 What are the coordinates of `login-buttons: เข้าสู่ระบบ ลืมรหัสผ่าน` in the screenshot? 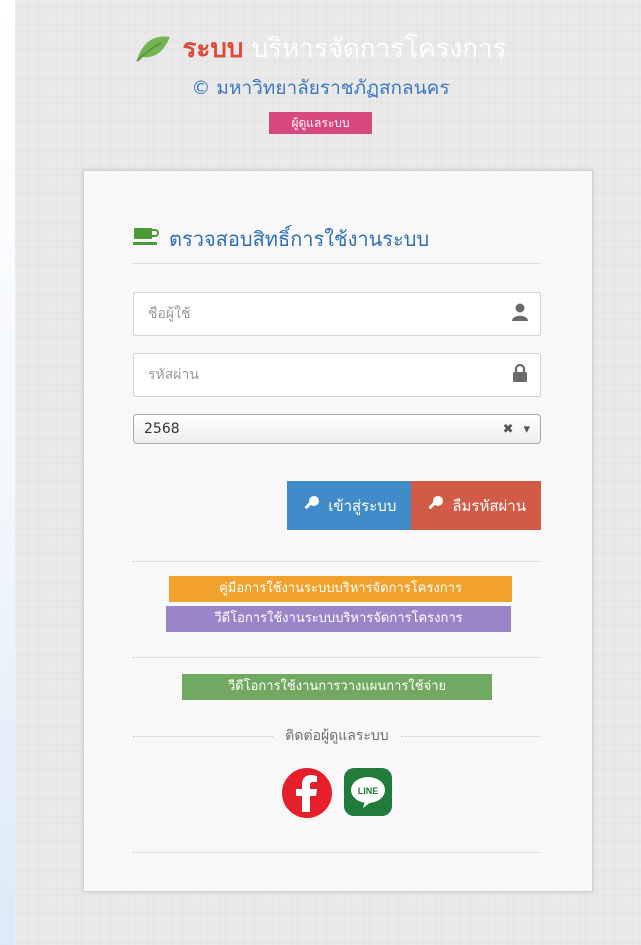 It's located at (337, 505).